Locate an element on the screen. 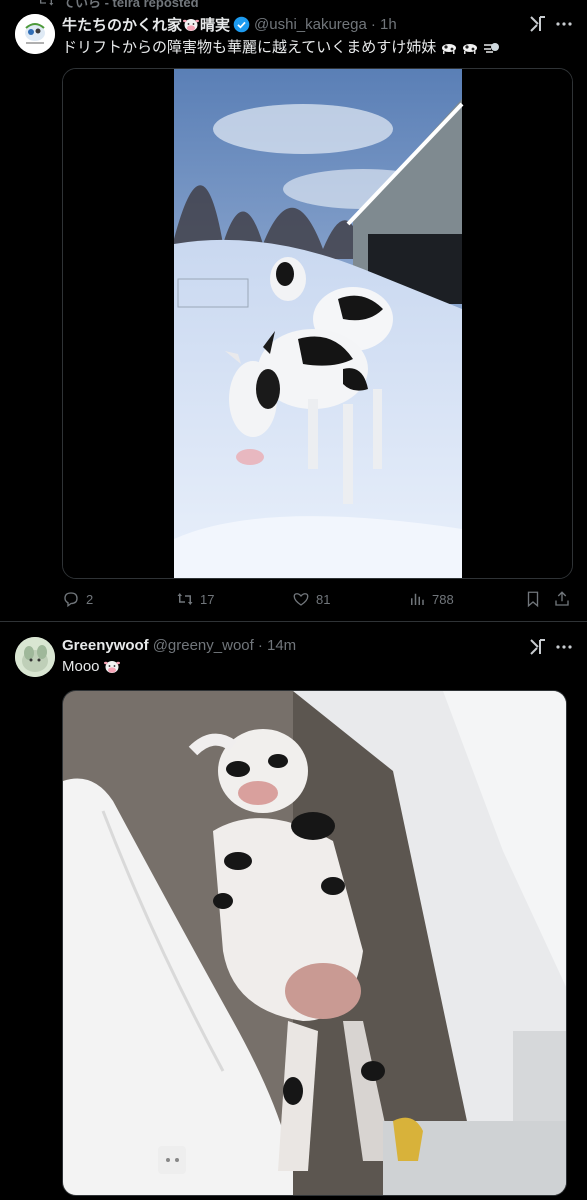 The height and width of the screenshot is (1200, 587). avatar-logo-image is located at coordinates (35, 34).